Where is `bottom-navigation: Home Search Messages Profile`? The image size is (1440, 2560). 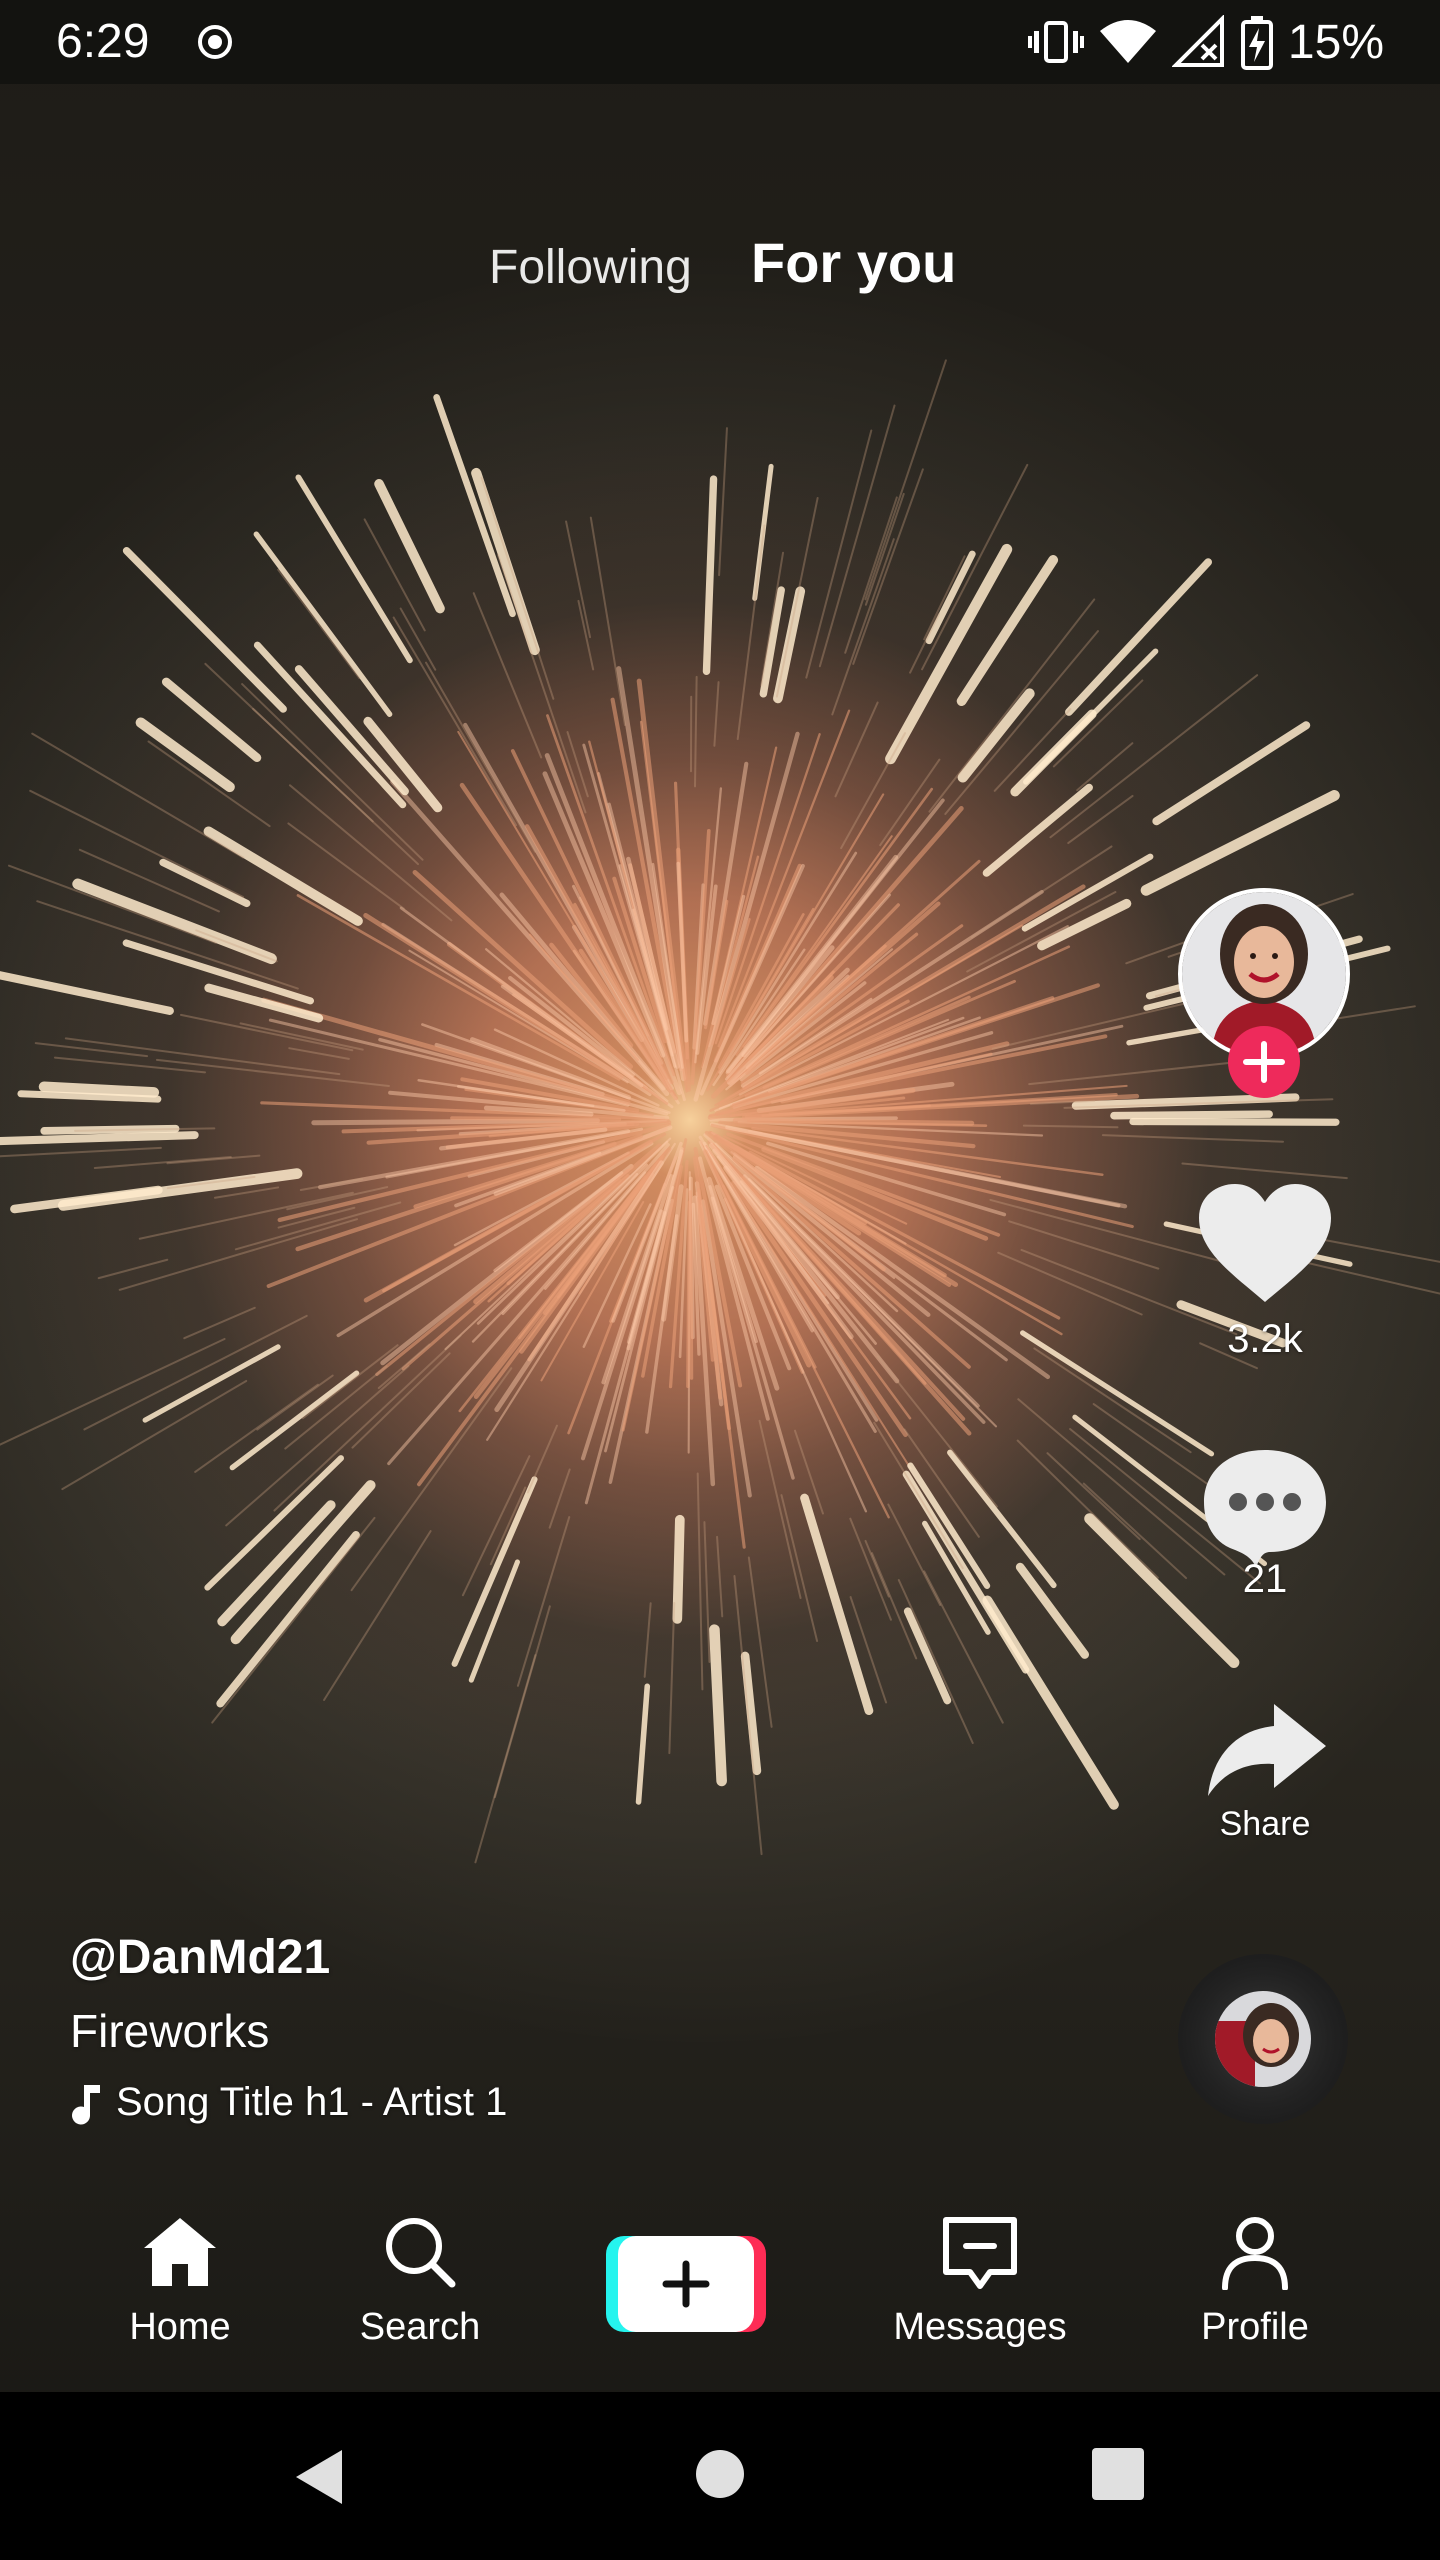
bottom-navigation: Home Search Messages Profile is located at coordinates (720, 2291).